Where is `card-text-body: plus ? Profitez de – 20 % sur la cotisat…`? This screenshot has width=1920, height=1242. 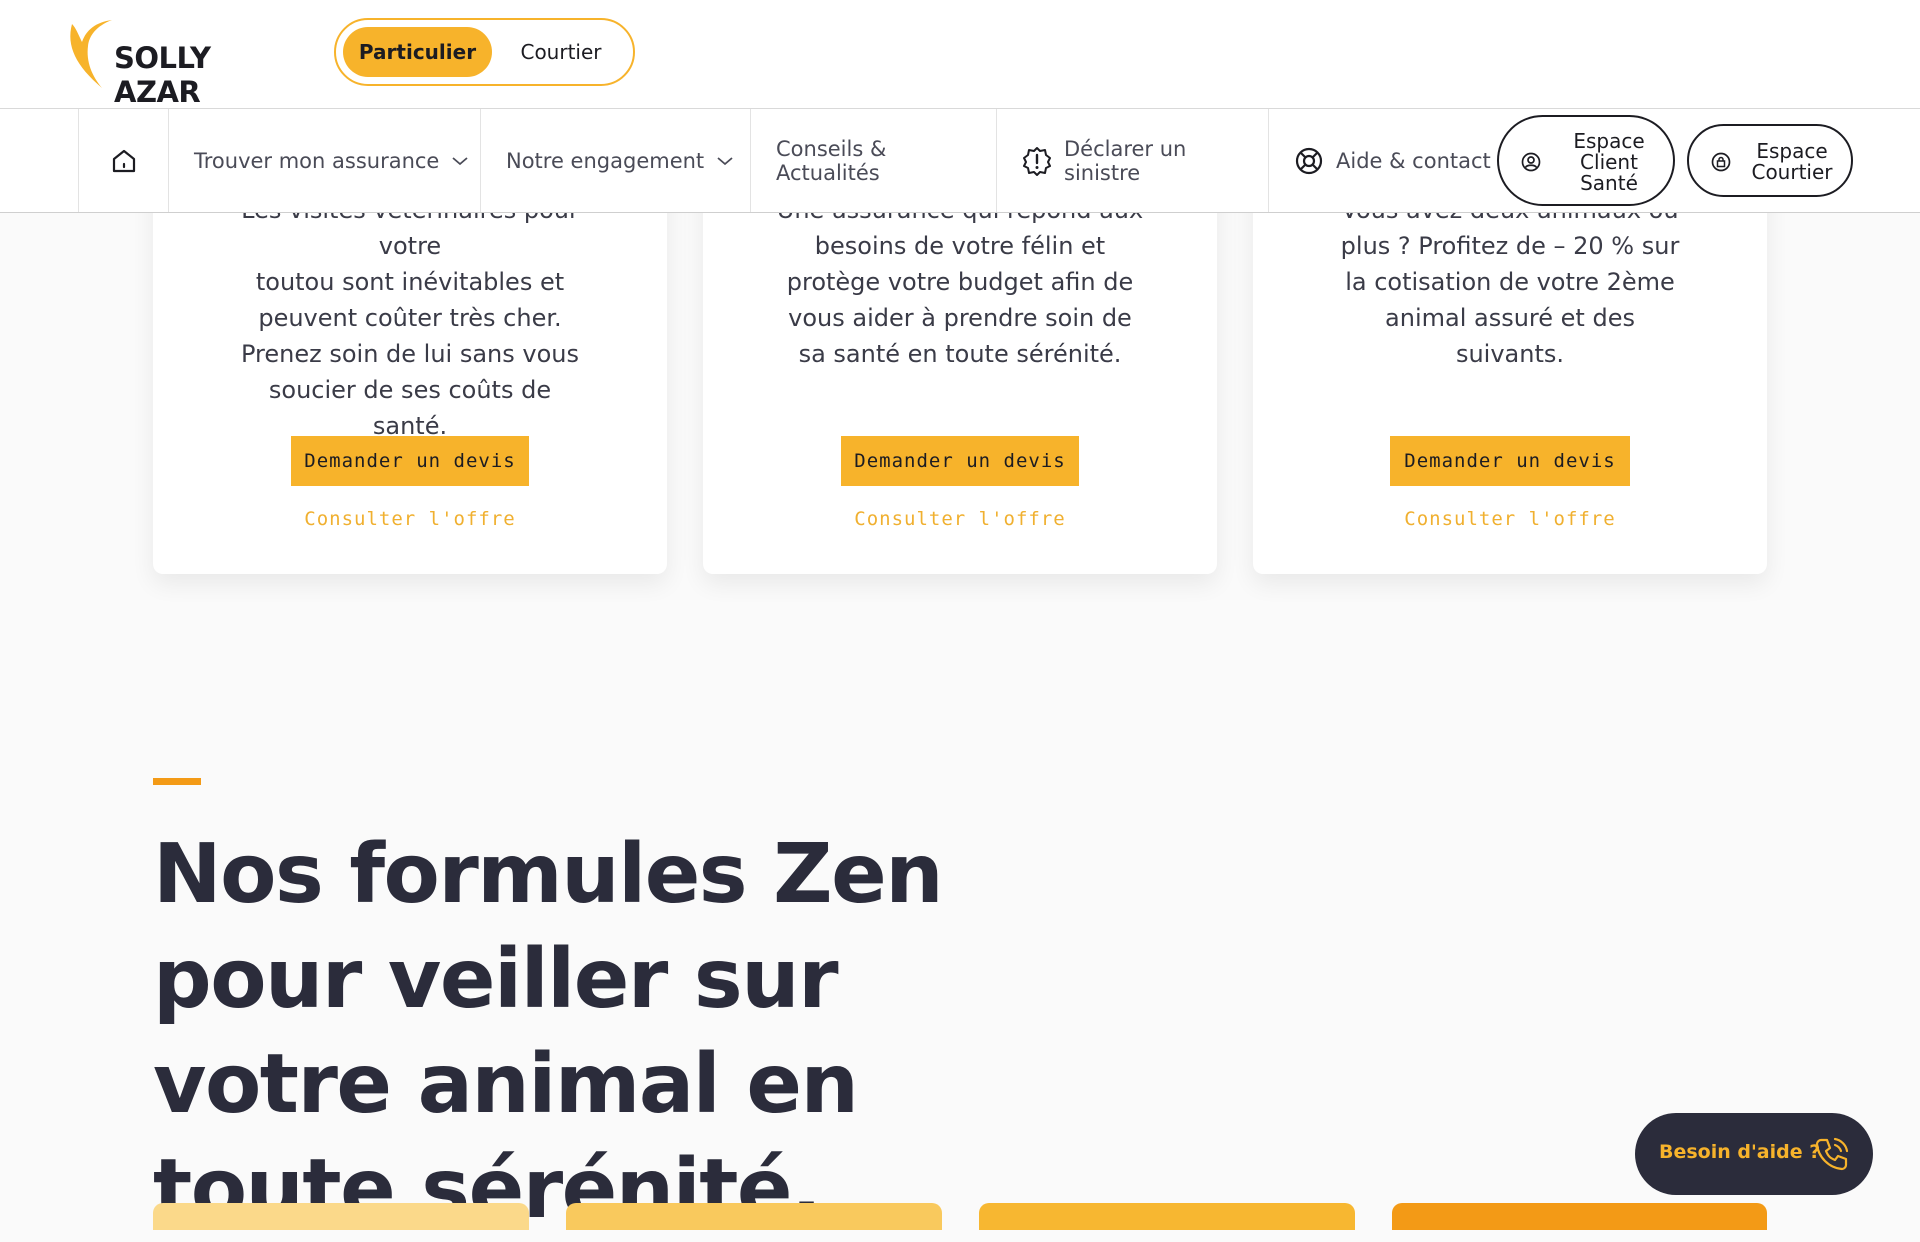 card-text-body: plus ? Profitez de – 20 % sur la cotisat… is located at coordinates (1510, 300).